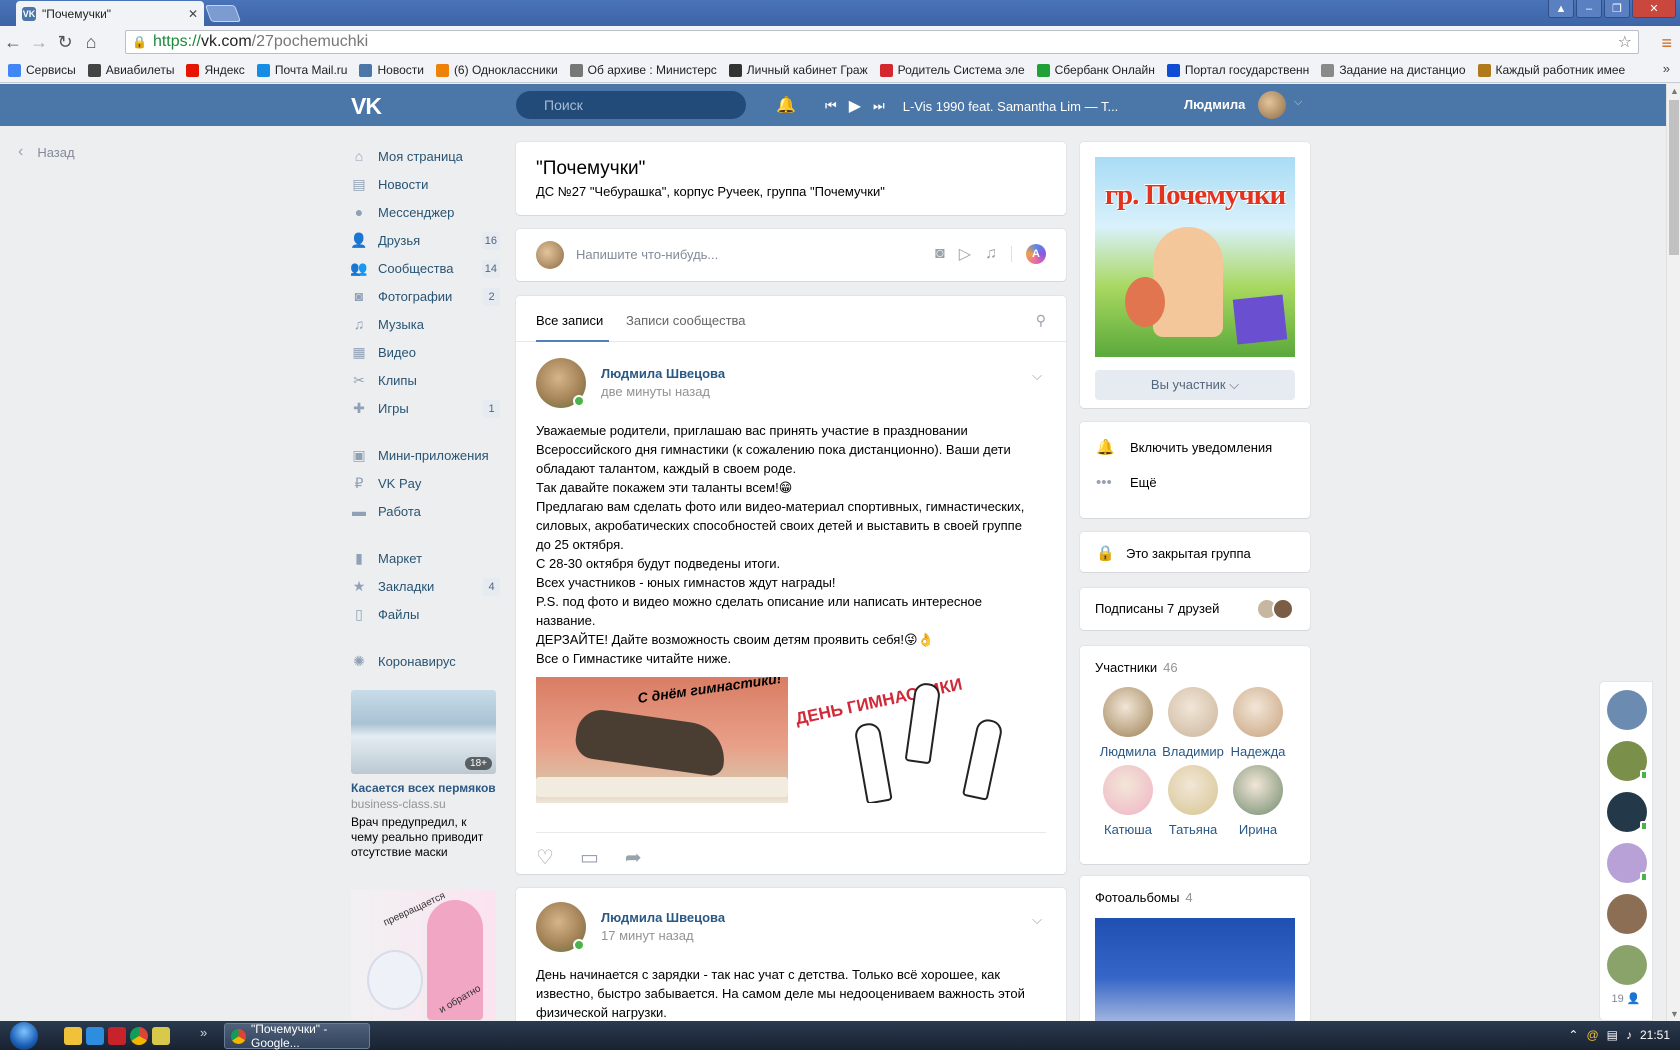  I want to click on membership-button: Вы участник ⌵, so click(1195, 385).